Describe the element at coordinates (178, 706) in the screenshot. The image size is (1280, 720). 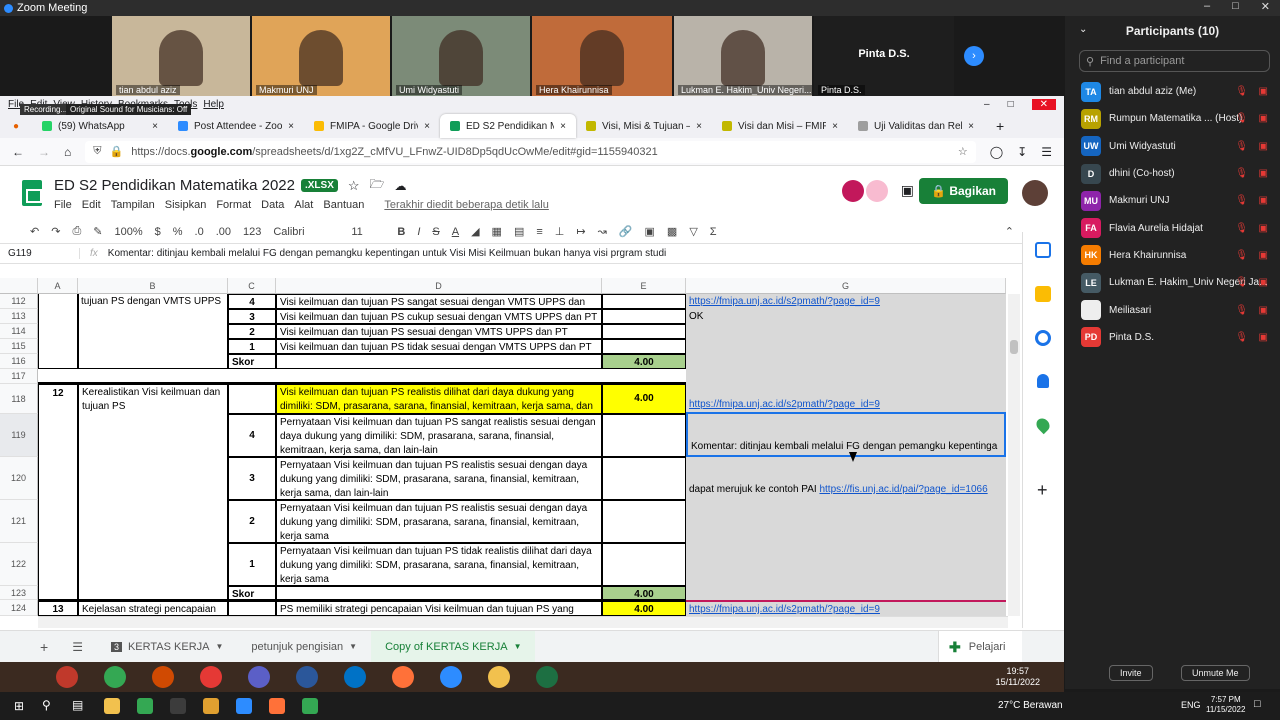
I see `store-icon` at that location.